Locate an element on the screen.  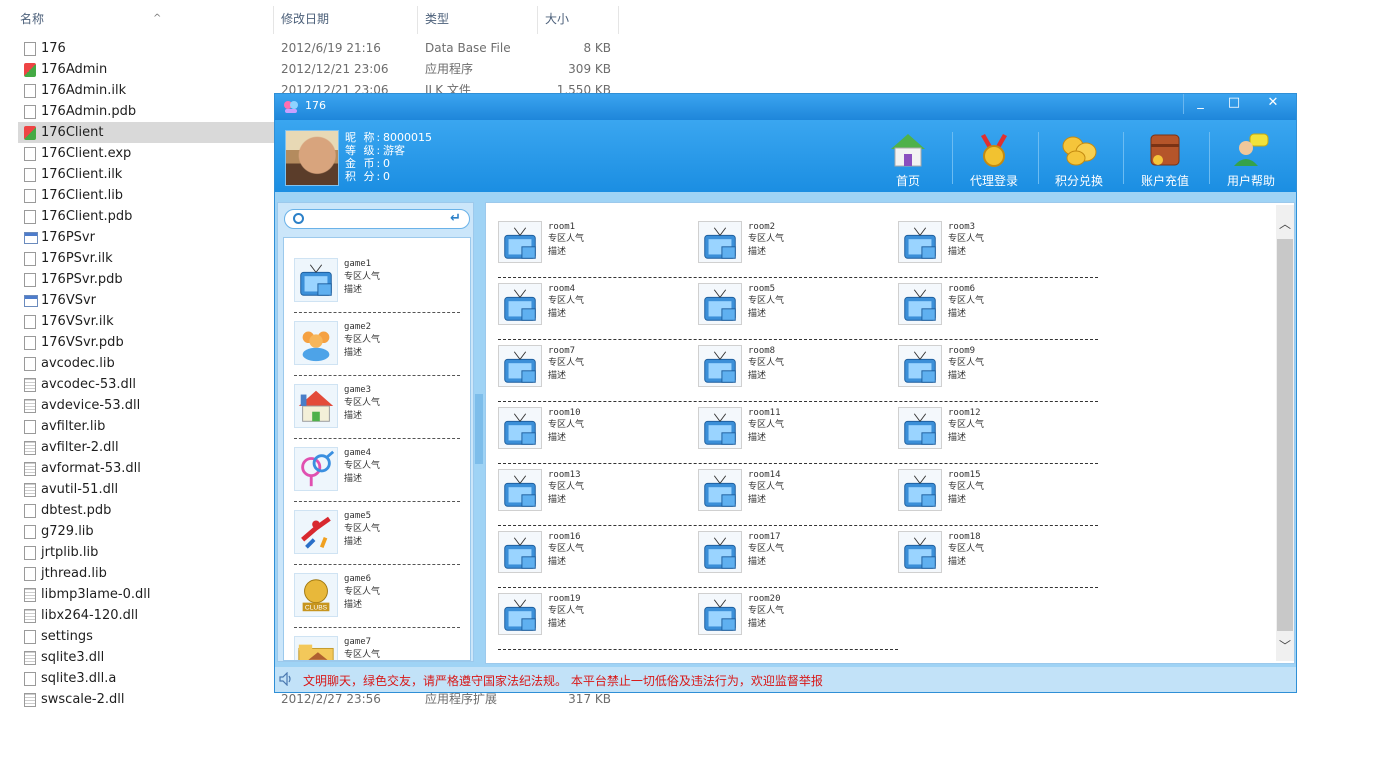
people-icon is located at coordinates (316, 343).